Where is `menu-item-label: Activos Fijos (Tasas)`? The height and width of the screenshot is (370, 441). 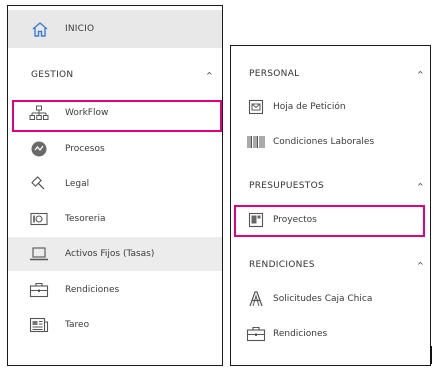 menu-item-label: Activos Fijos (Tasas) is located at coordinates (110, 254).